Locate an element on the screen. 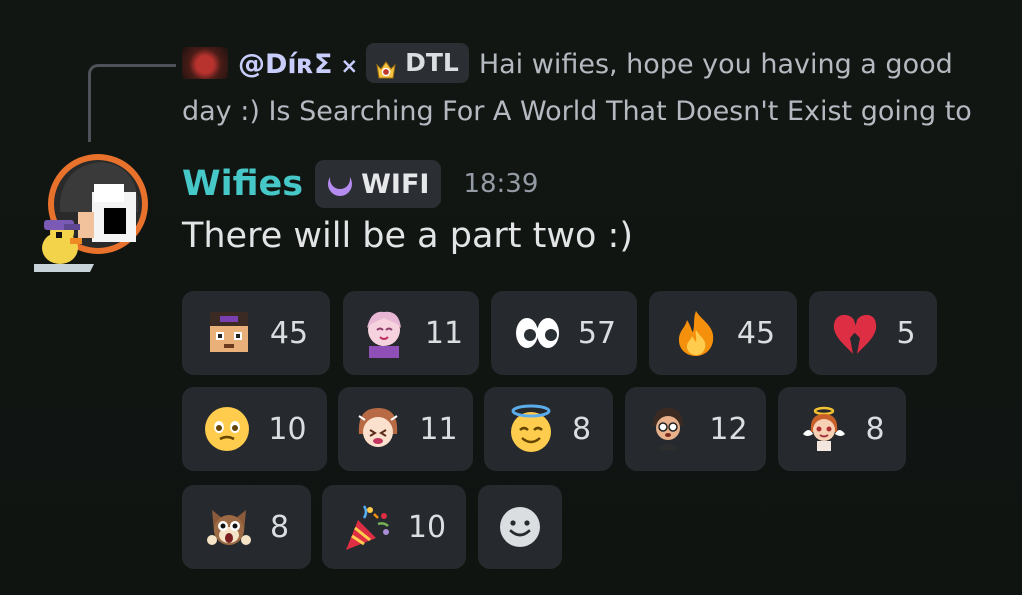  moon-icon is located at coordinates (340, 184).